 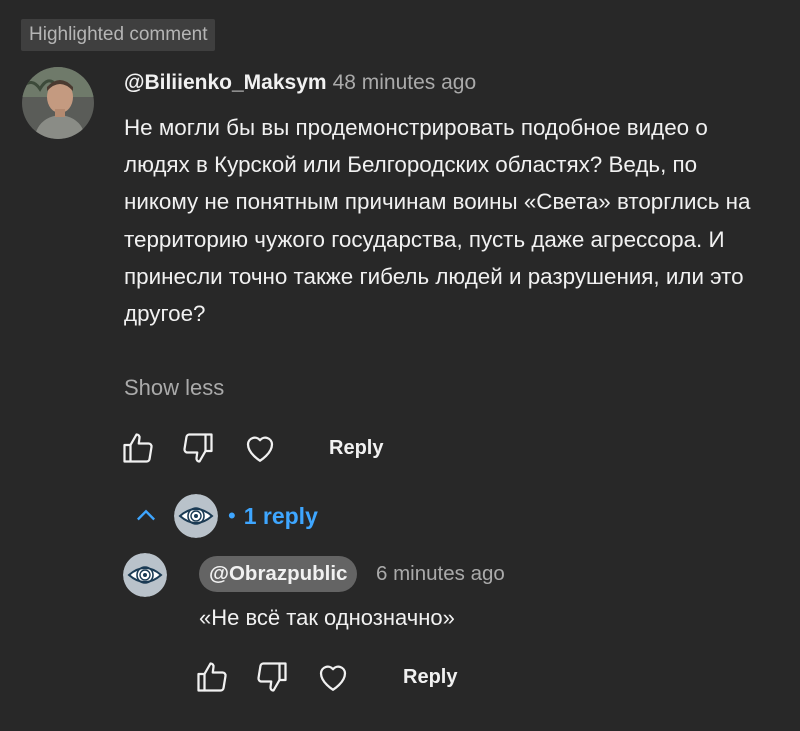 I want to click on reply-text: «Не всё так однозначно», so click(x=327, y=617).